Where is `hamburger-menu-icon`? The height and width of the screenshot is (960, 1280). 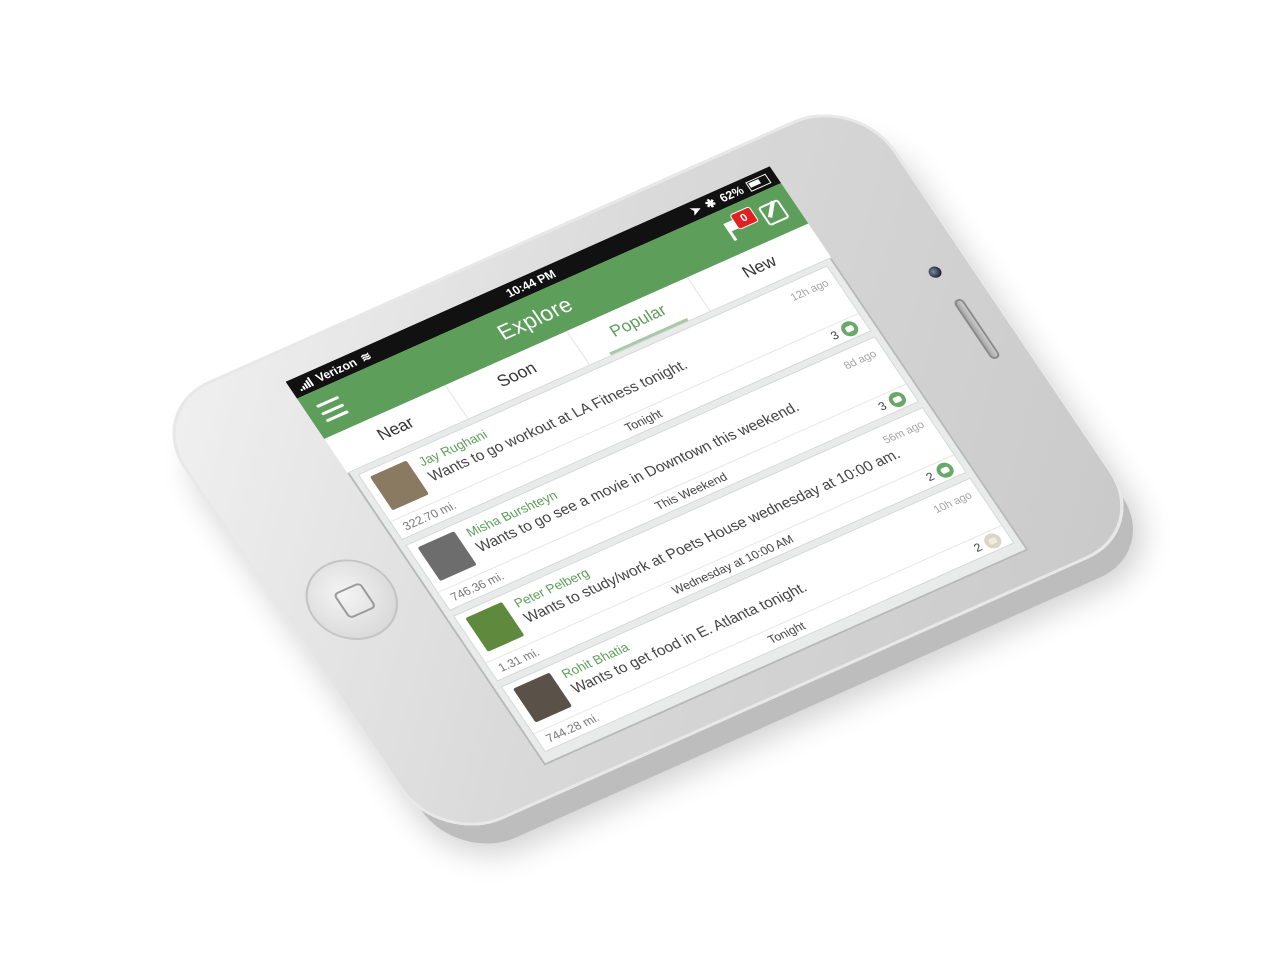
hamburger-menu-icon is located at coordinates (332, 409).